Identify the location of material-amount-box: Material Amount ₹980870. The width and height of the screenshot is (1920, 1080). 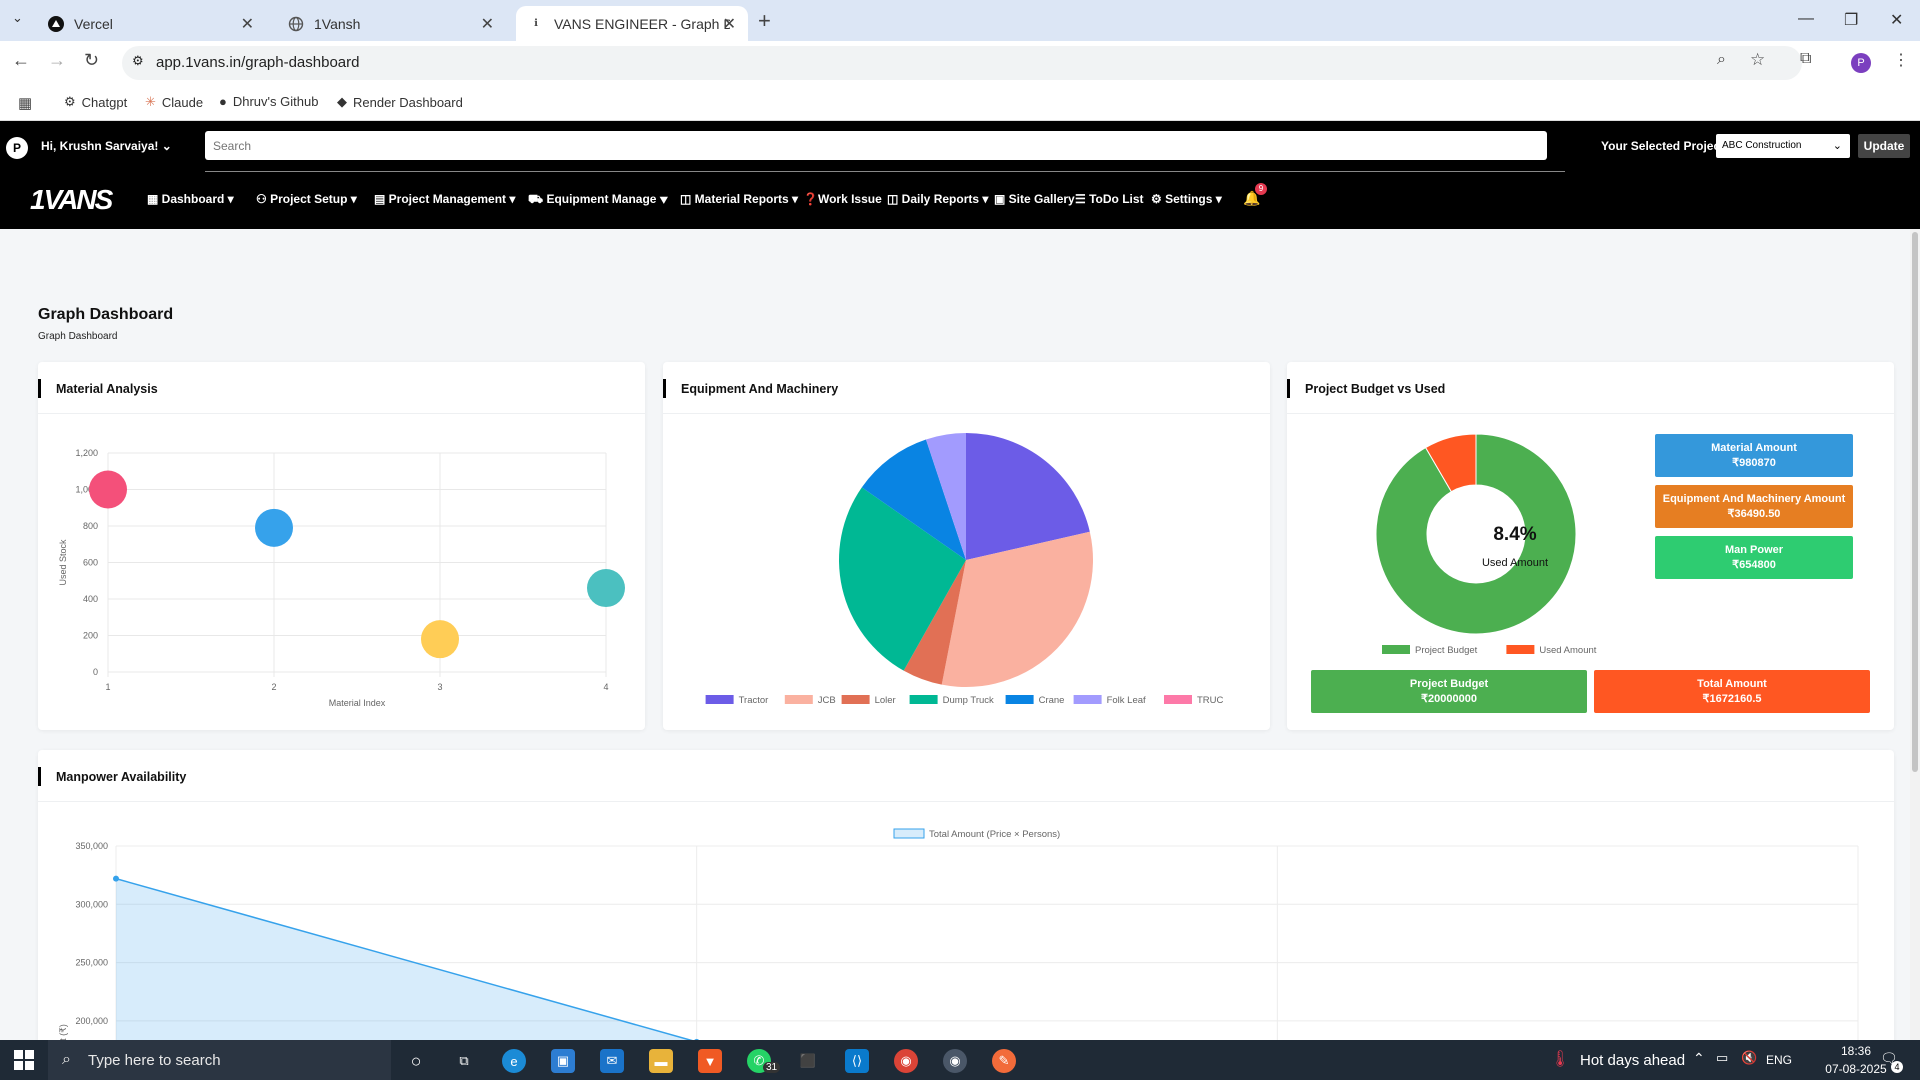
(1754, 455).